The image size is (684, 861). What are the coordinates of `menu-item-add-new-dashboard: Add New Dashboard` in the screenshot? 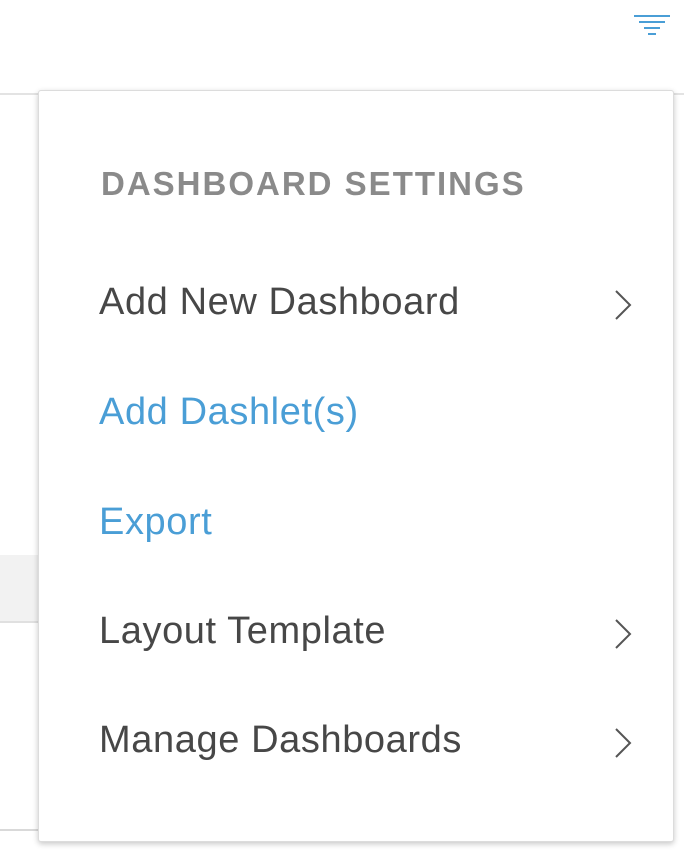 It's located at (356, 305).